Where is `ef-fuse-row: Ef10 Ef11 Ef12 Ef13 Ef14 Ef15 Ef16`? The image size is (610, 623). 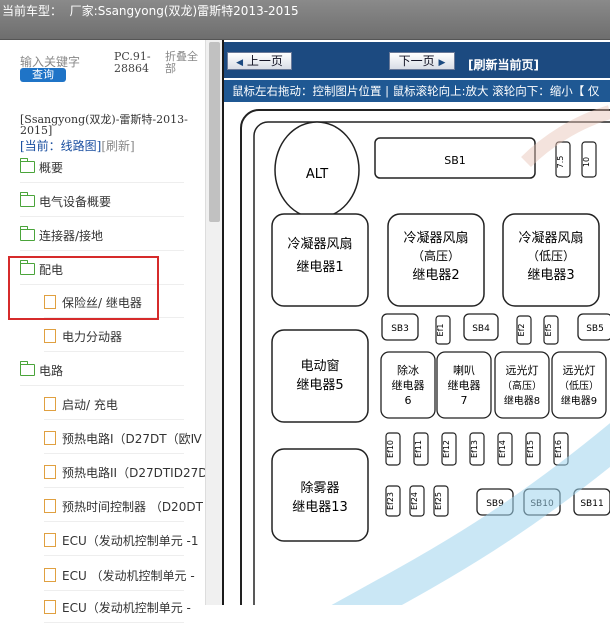 ef-fuse-row: Ef10 Ef11 Ef12 Ef13 Ef14 Ef15 Ef16 is located at coordinates (477, 449).